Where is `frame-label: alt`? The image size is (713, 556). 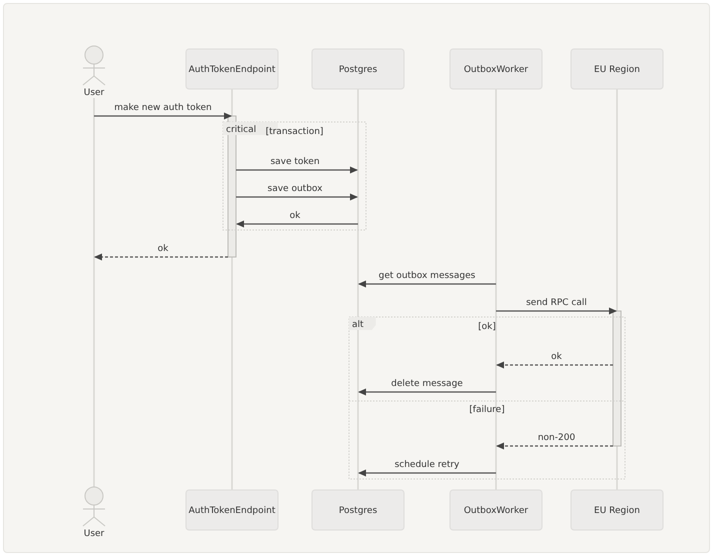 frame-label: alt is located at coordinates (362, 323).